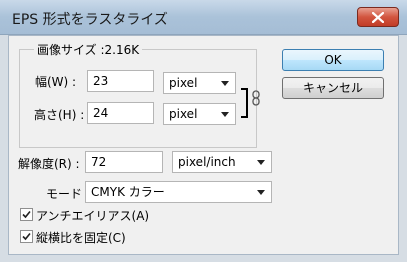 The image size is (407, 262). What do you see at coordinates (178, 192) in the screenshot?
I see `mode-select: CMYK カラー` at bounding box center [178, 192].